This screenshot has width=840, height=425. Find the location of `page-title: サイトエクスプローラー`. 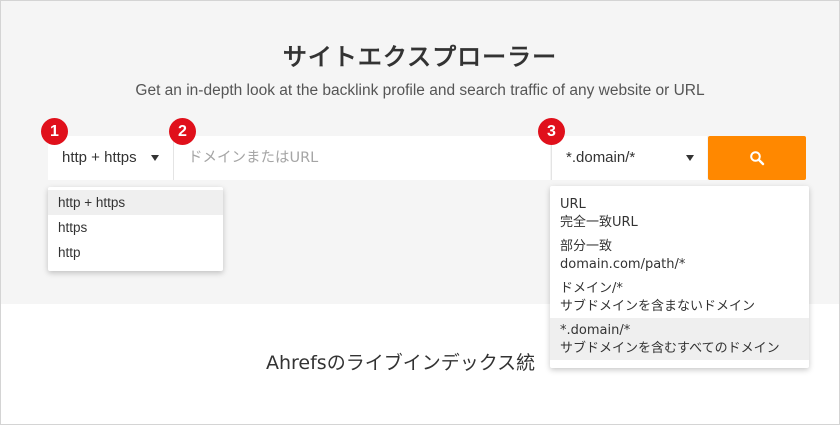

page-title: サイトエクスプローラー is located at coordinates (420, 57).